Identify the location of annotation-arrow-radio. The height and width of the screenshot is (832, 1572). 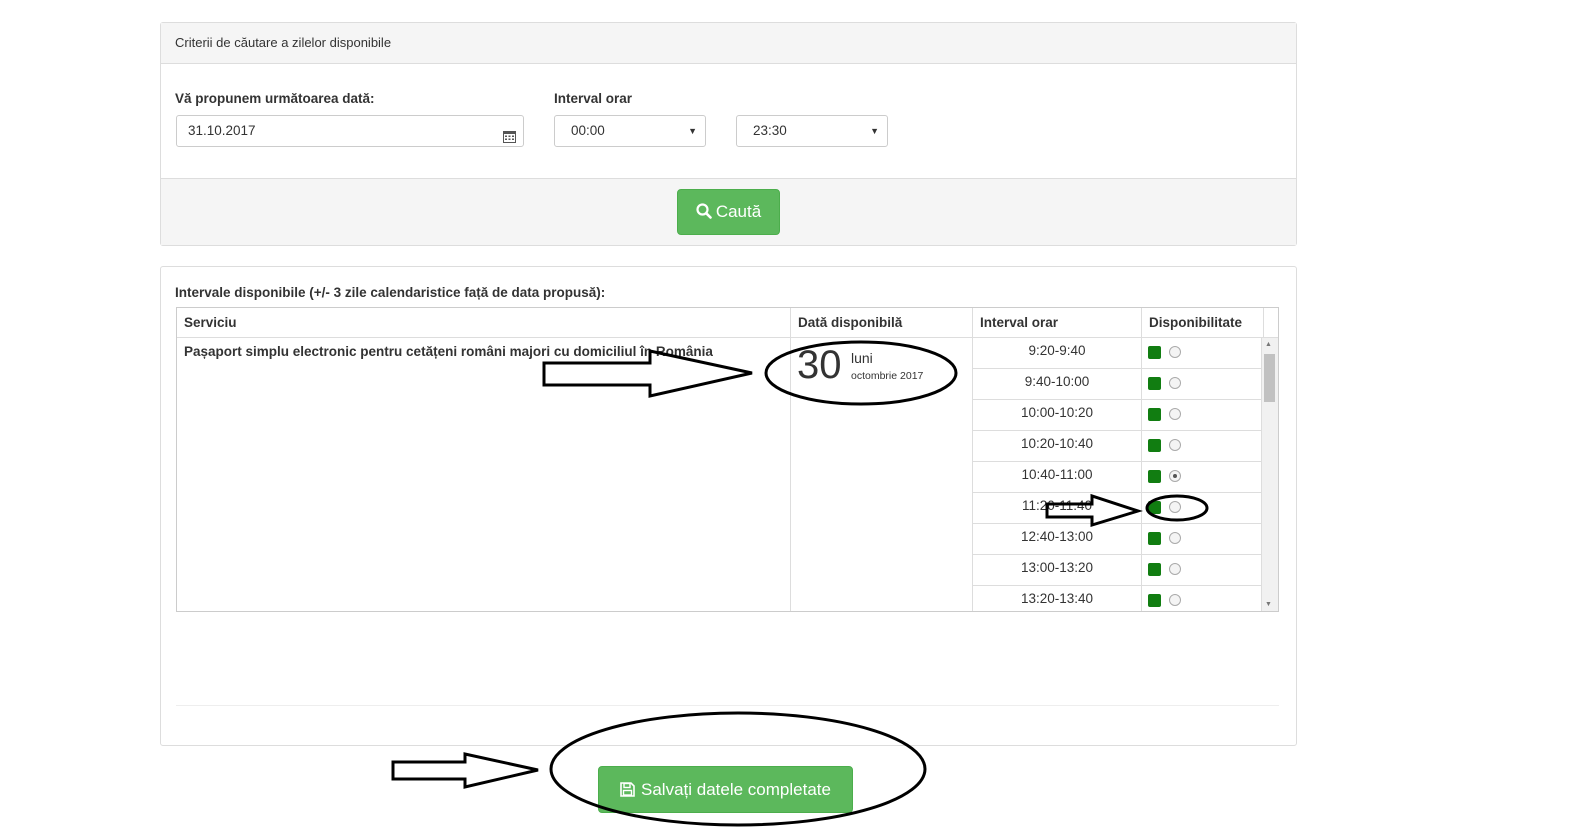
(1094, 510).